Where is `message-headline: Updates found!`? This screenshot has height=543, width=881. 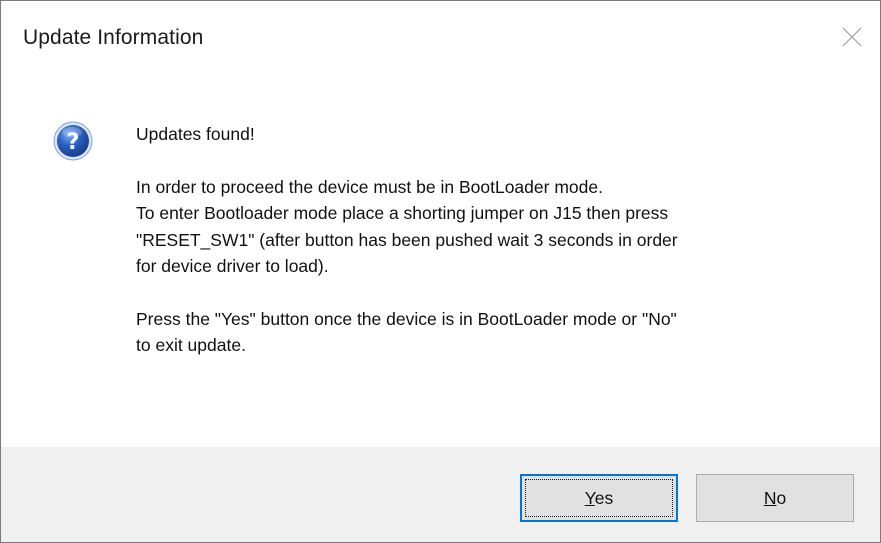
message-headline: Updates found! is located at coordinates (195, 134).